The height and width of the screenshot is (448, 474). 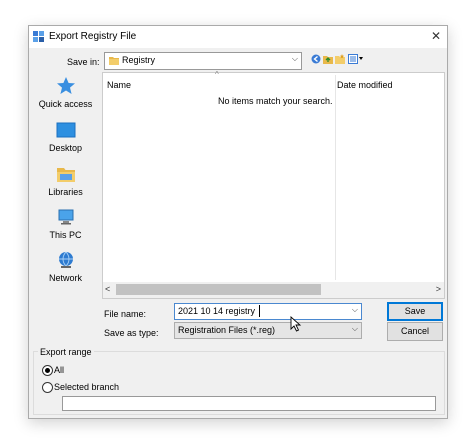 What do you see at coordinates (65, 175) in the screenshot?
I see `libraries-icon` at bounding box center [65, 175].